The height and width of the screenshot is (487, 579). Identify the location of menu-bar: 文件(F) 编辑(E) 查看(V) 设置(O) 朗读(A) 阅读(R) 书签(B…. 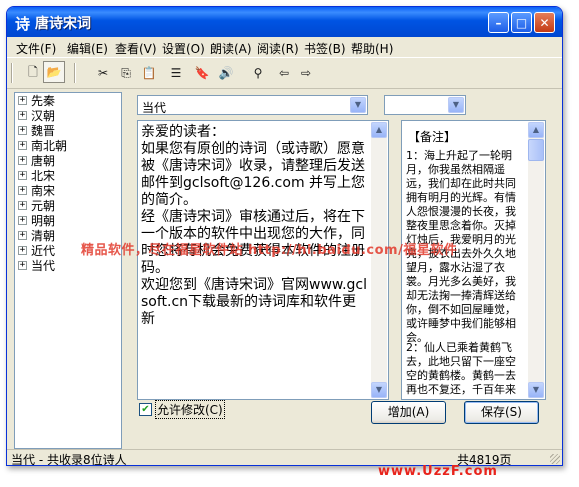
(284, 47).